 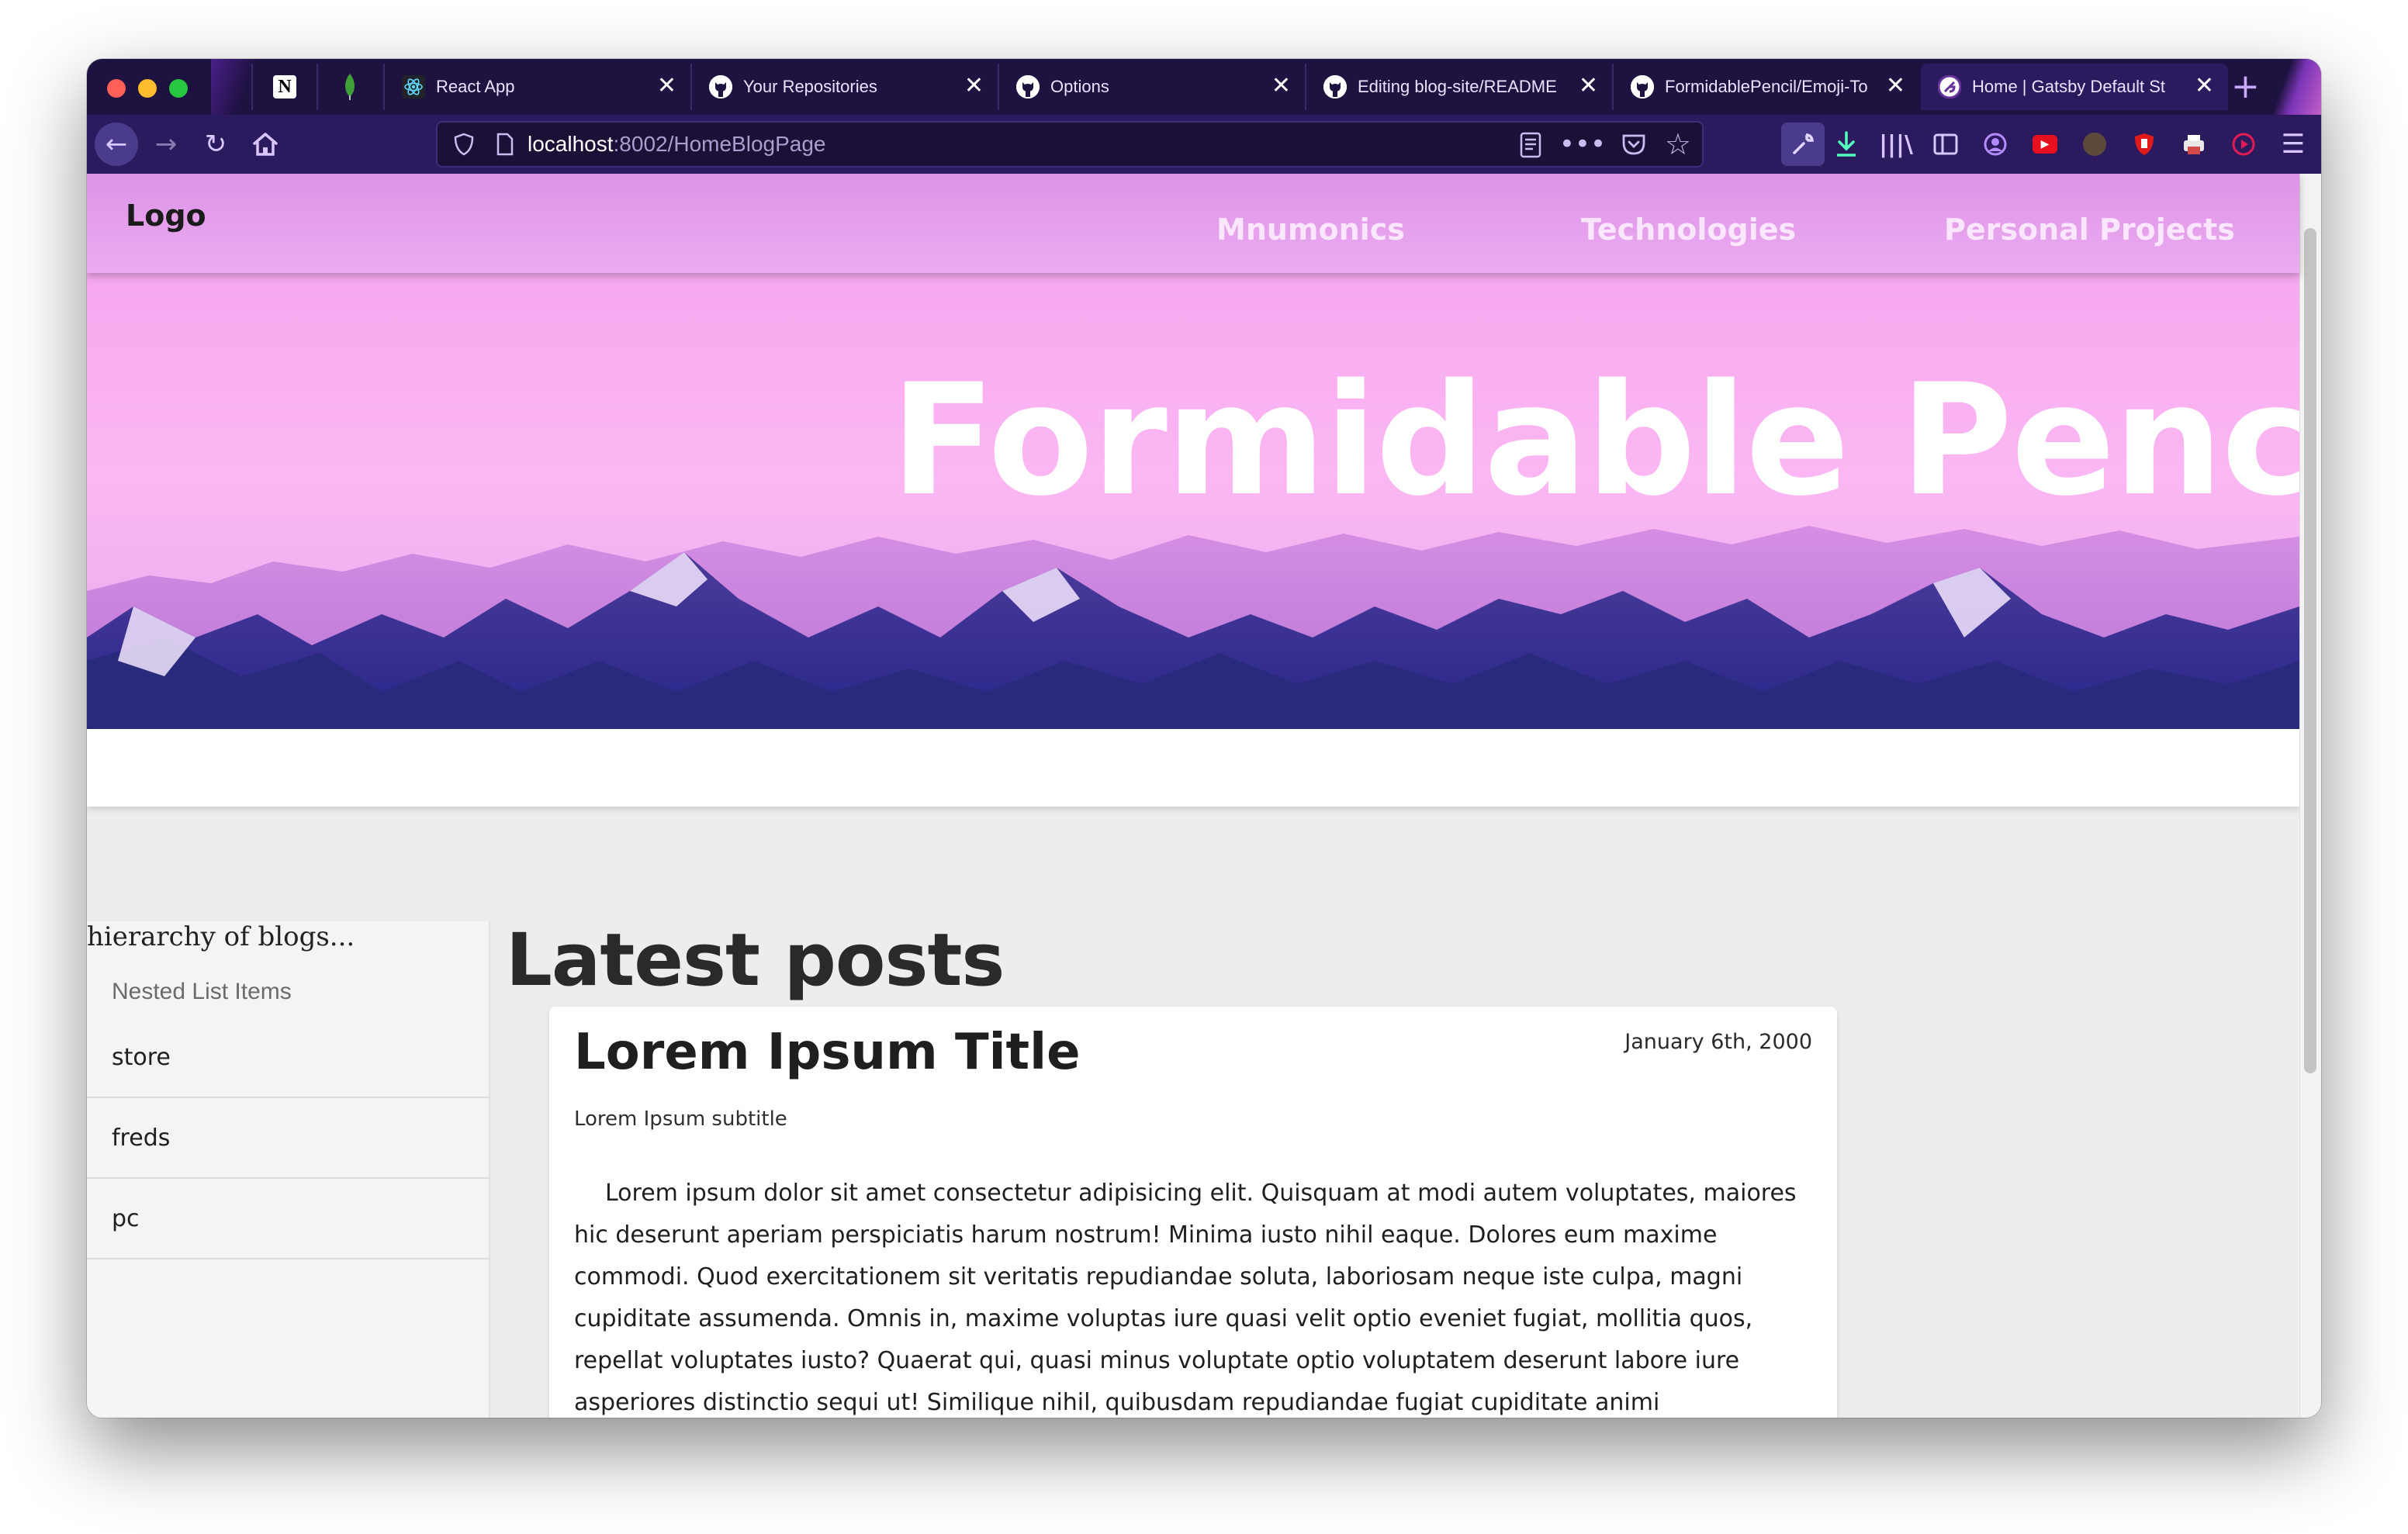 What do you see at coordinates (1718, 1042) in the screenshot?
I see `post-date: January 6th, 2000` at bounding box center [1718, 1042].